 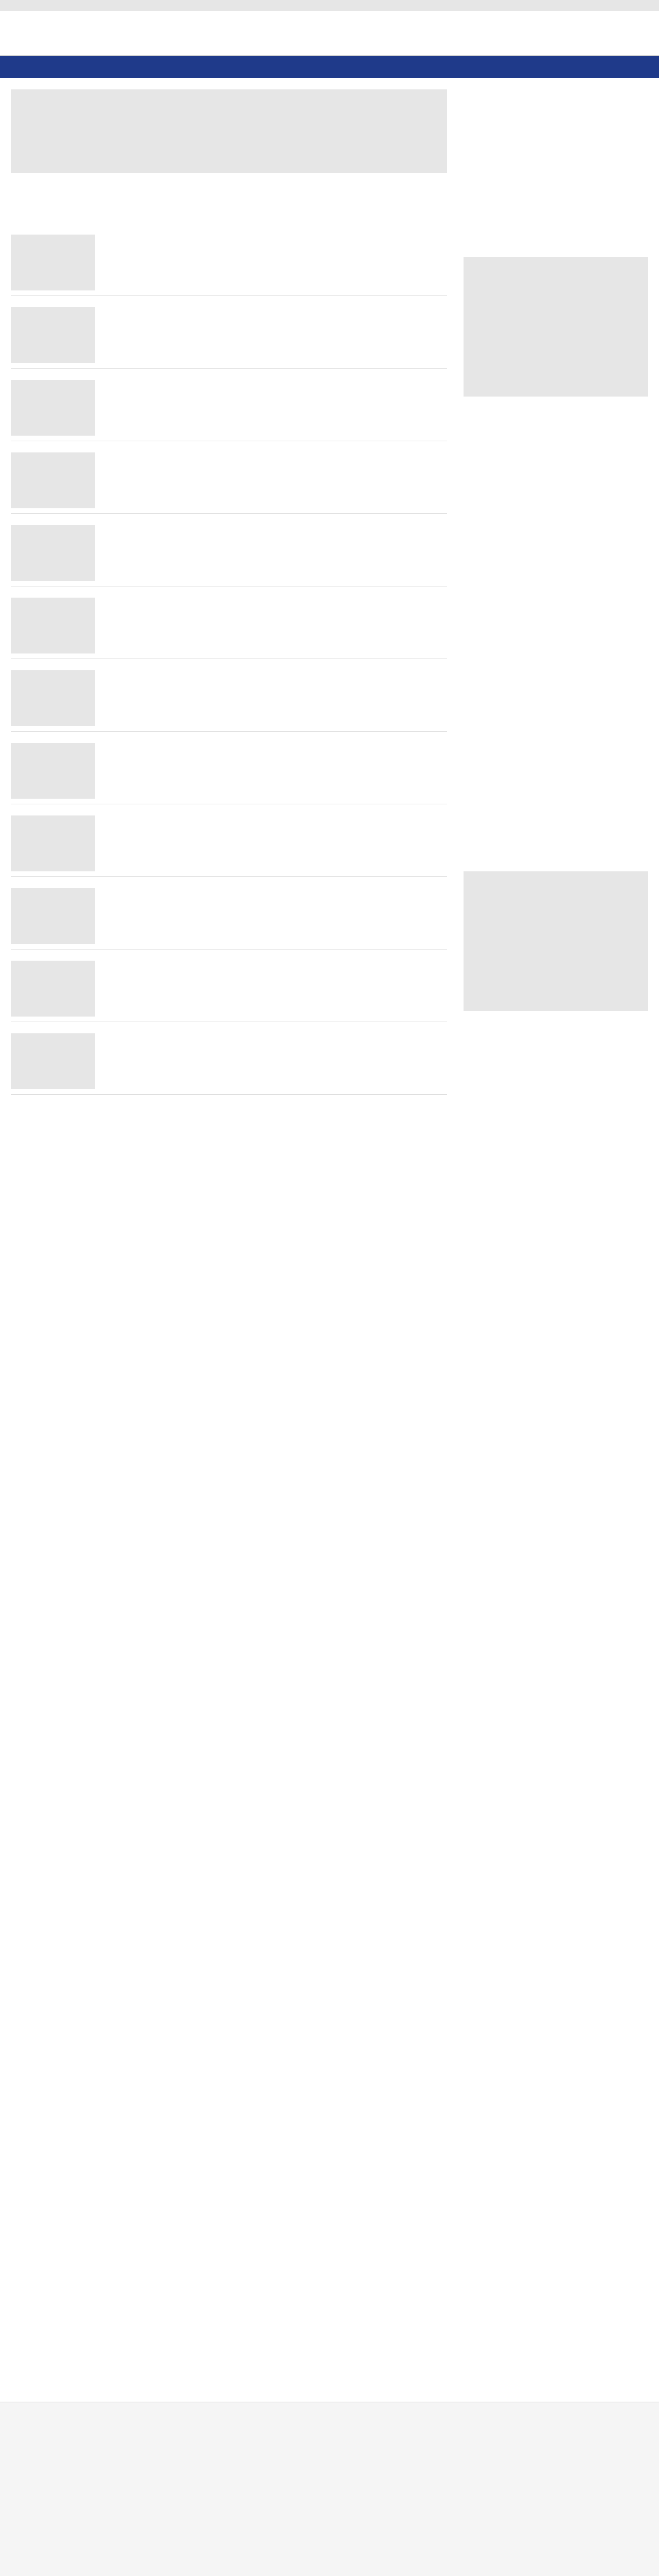 What do you see at coordinates (329, 2489) in the screenshot?
I see `site-footer` at bounding box center [329, 2489].